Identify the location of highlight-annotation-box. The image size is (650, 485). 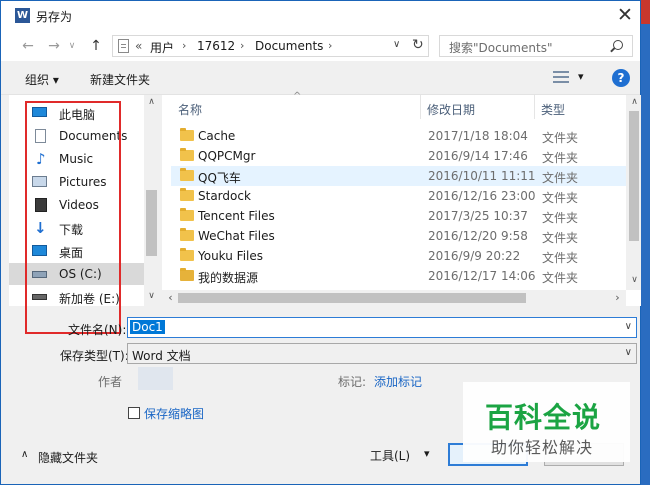
(73, 217).